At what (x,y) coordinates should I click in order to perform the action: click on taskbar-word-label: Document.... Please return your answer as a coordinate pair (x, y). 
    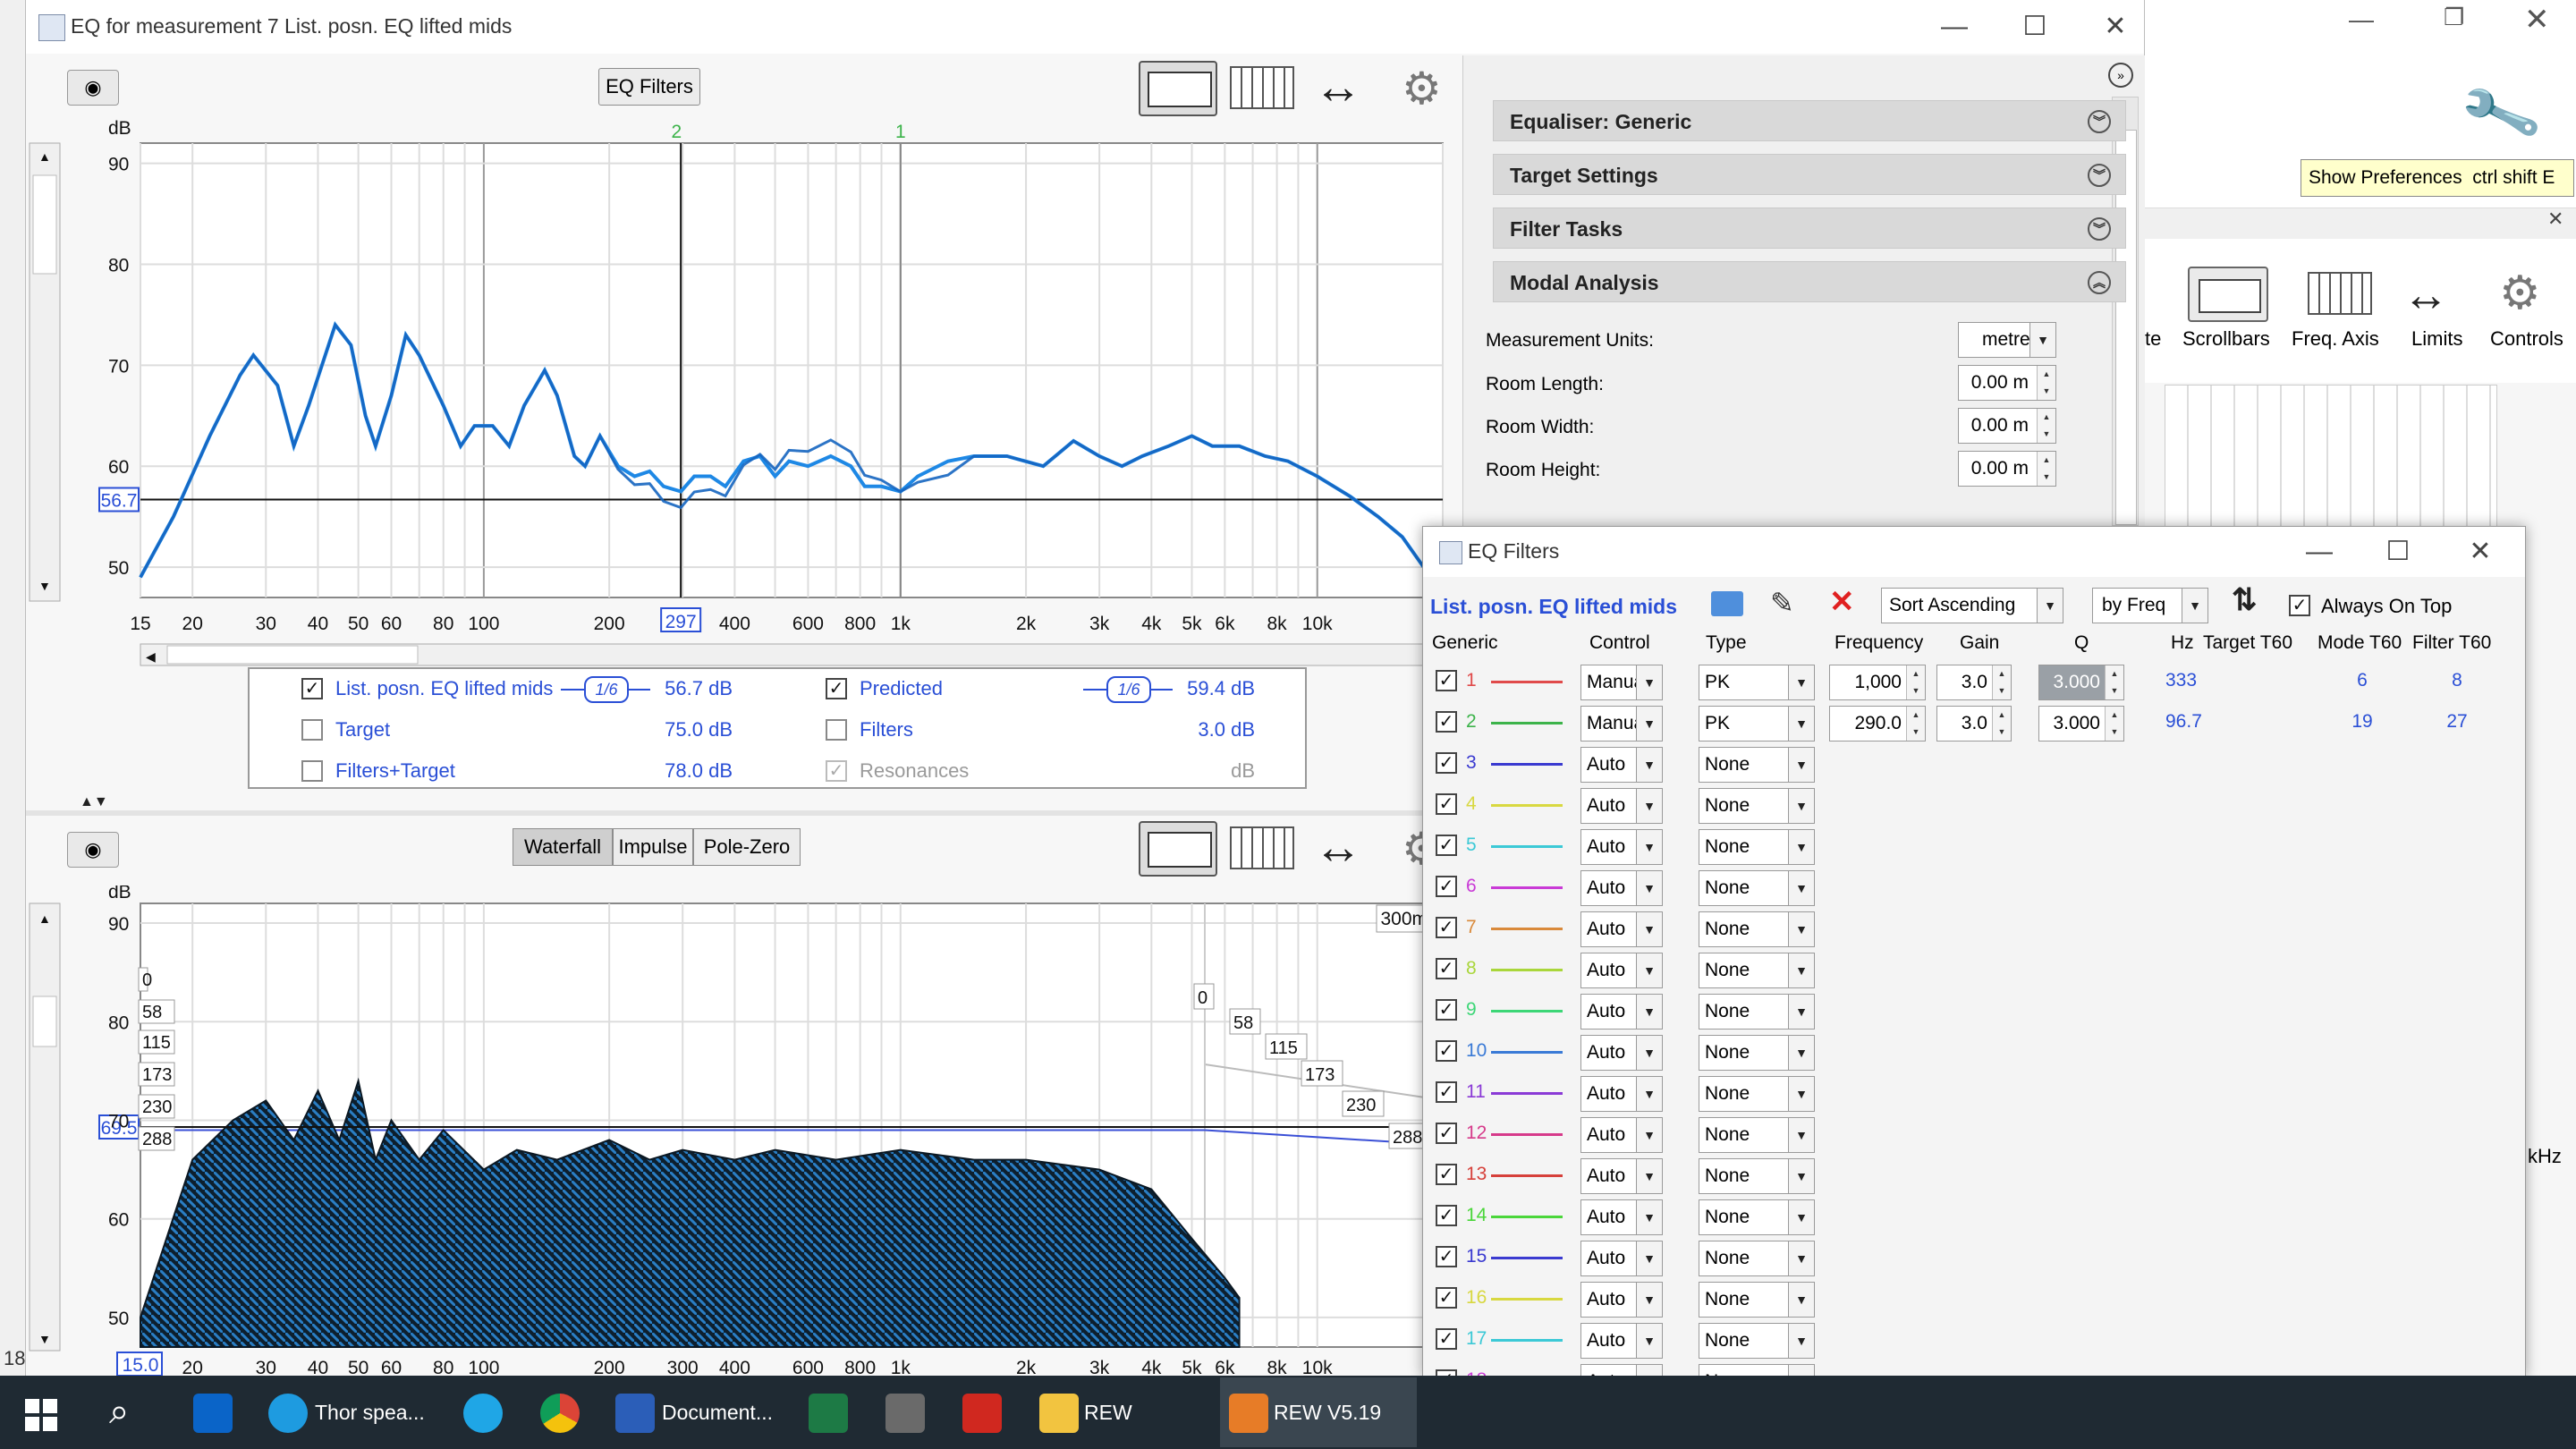
    Looking at the image, I should click on (717, 1413).